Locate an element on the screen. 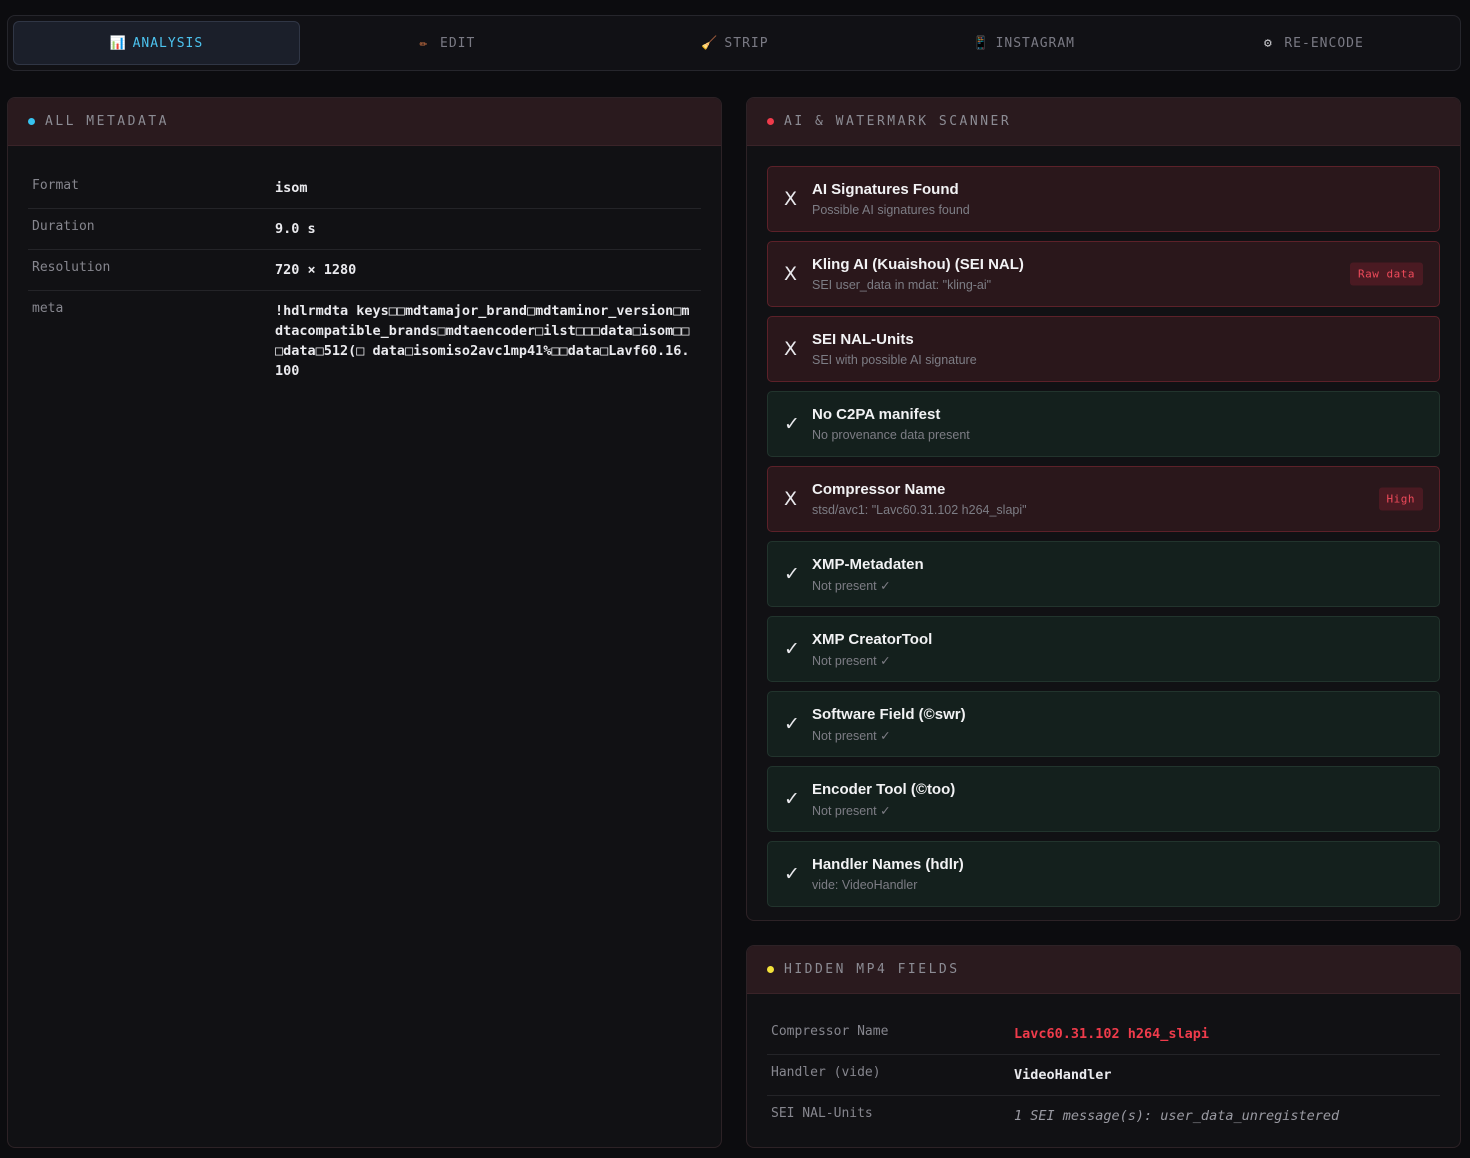 The image size is (1470, 1158). panel-header: ALL METADATA is located at coordinates (364, 122).